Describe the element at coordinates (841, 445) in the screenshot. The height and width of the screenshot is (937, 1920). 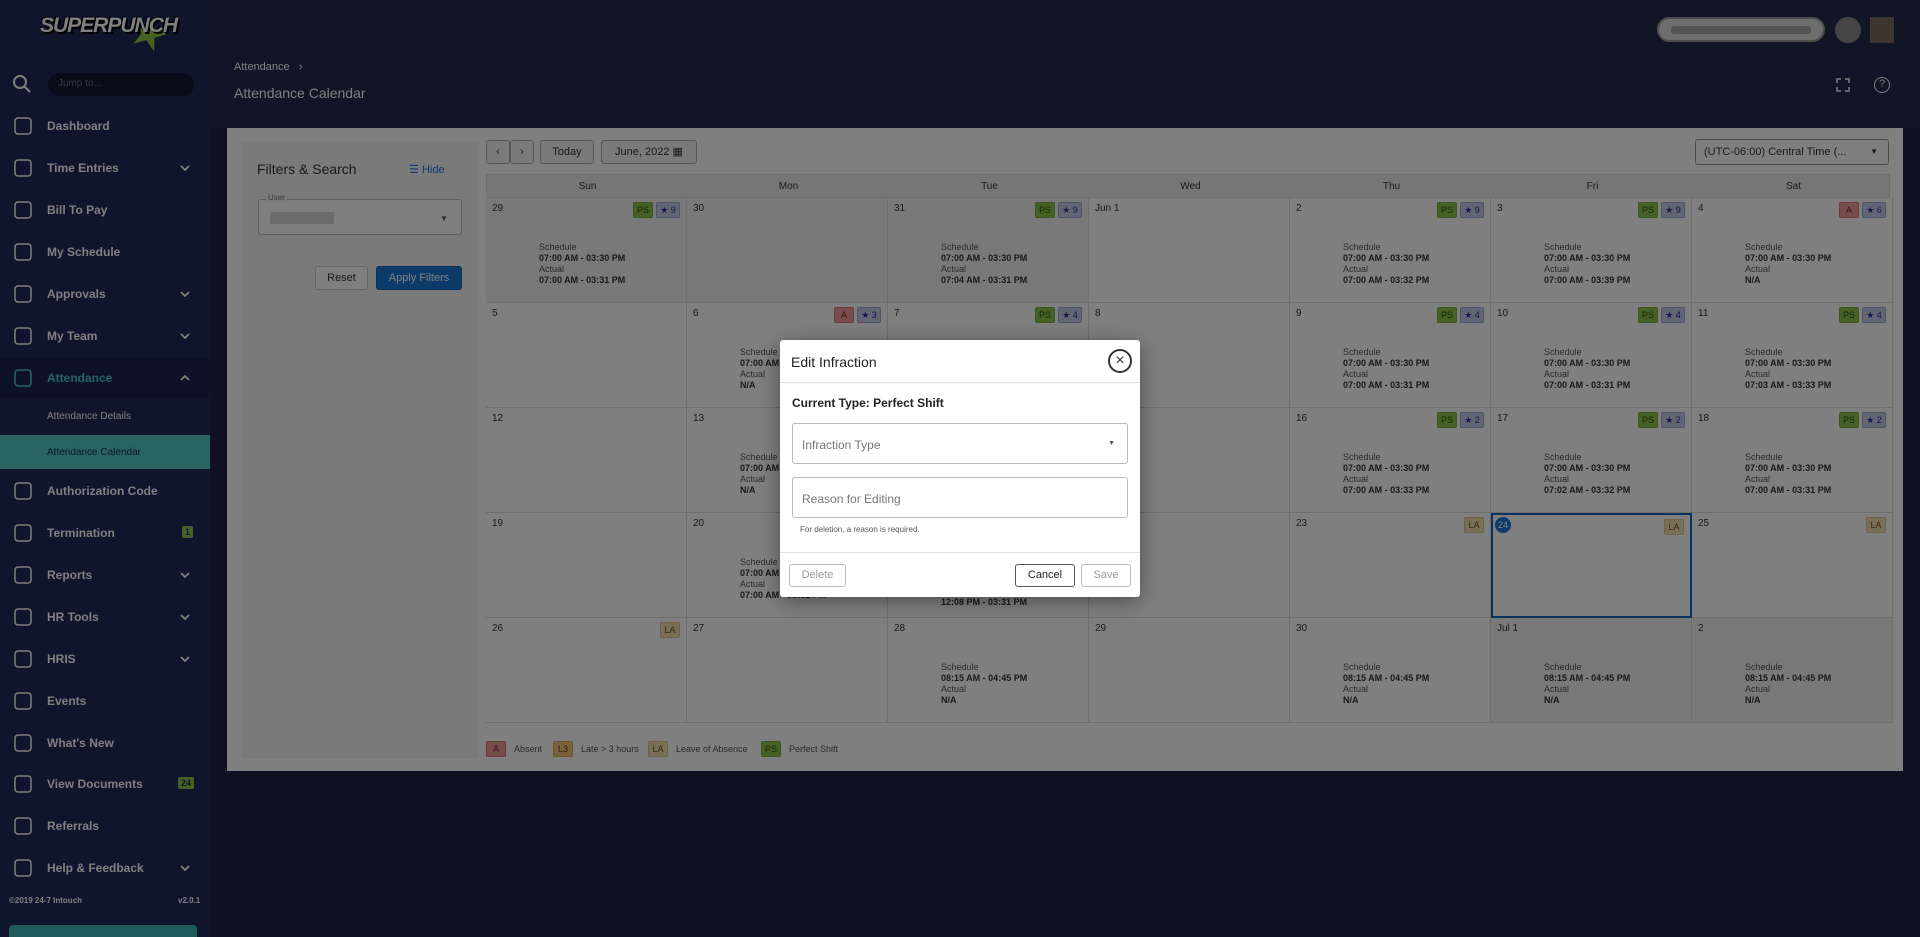
I see `infraction-type-placeholder: Infraction Type` at that location.